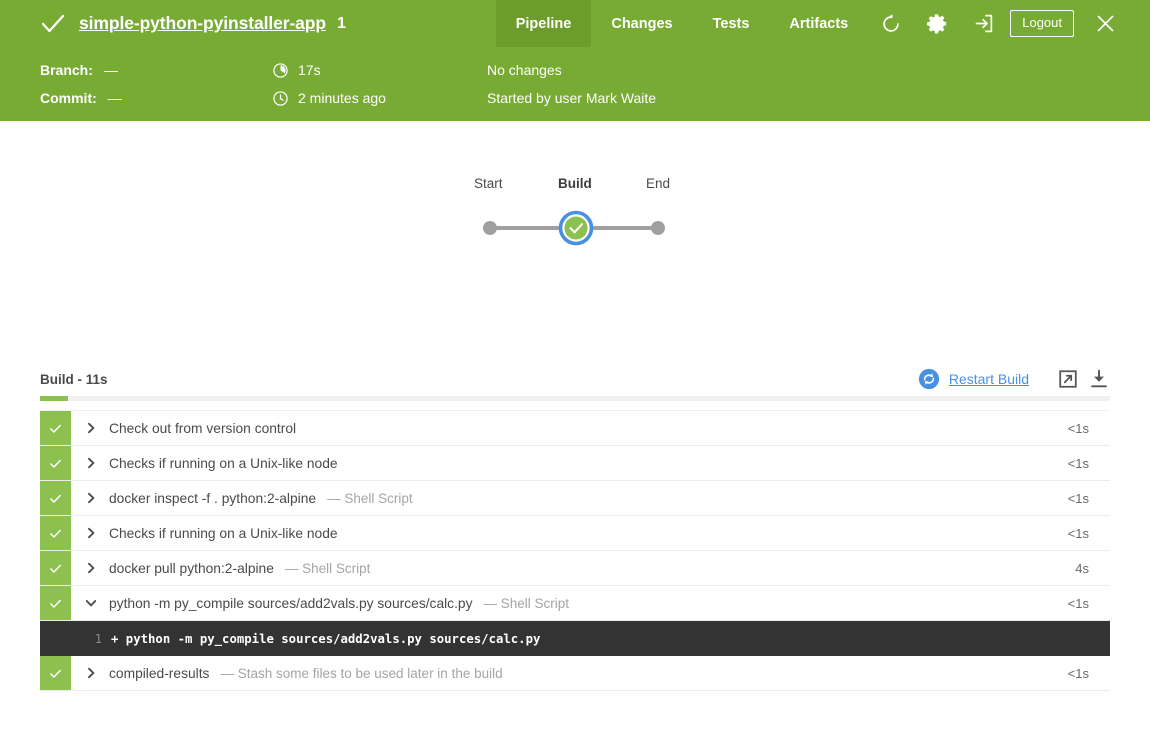  Describe the element at coordinates (1105, 23) in the screenshot. I see `close-button` at that location.